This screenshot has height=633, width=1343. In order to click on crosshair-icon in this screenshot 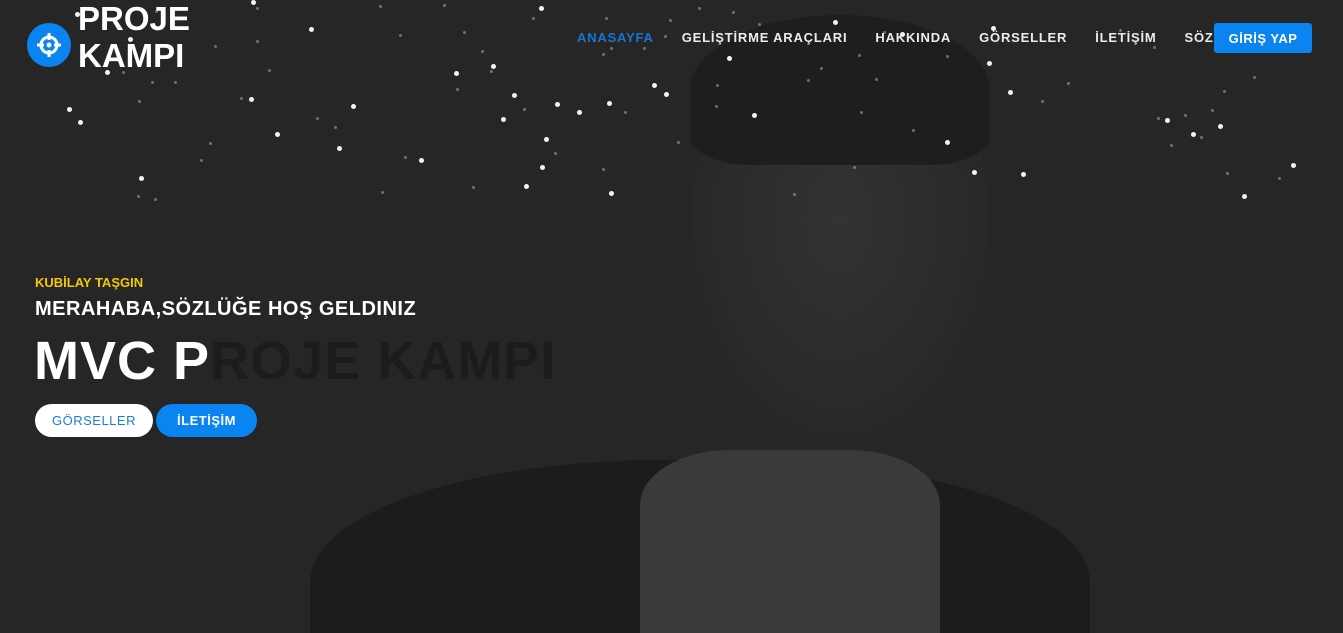, I will do `click(49, 45)`.